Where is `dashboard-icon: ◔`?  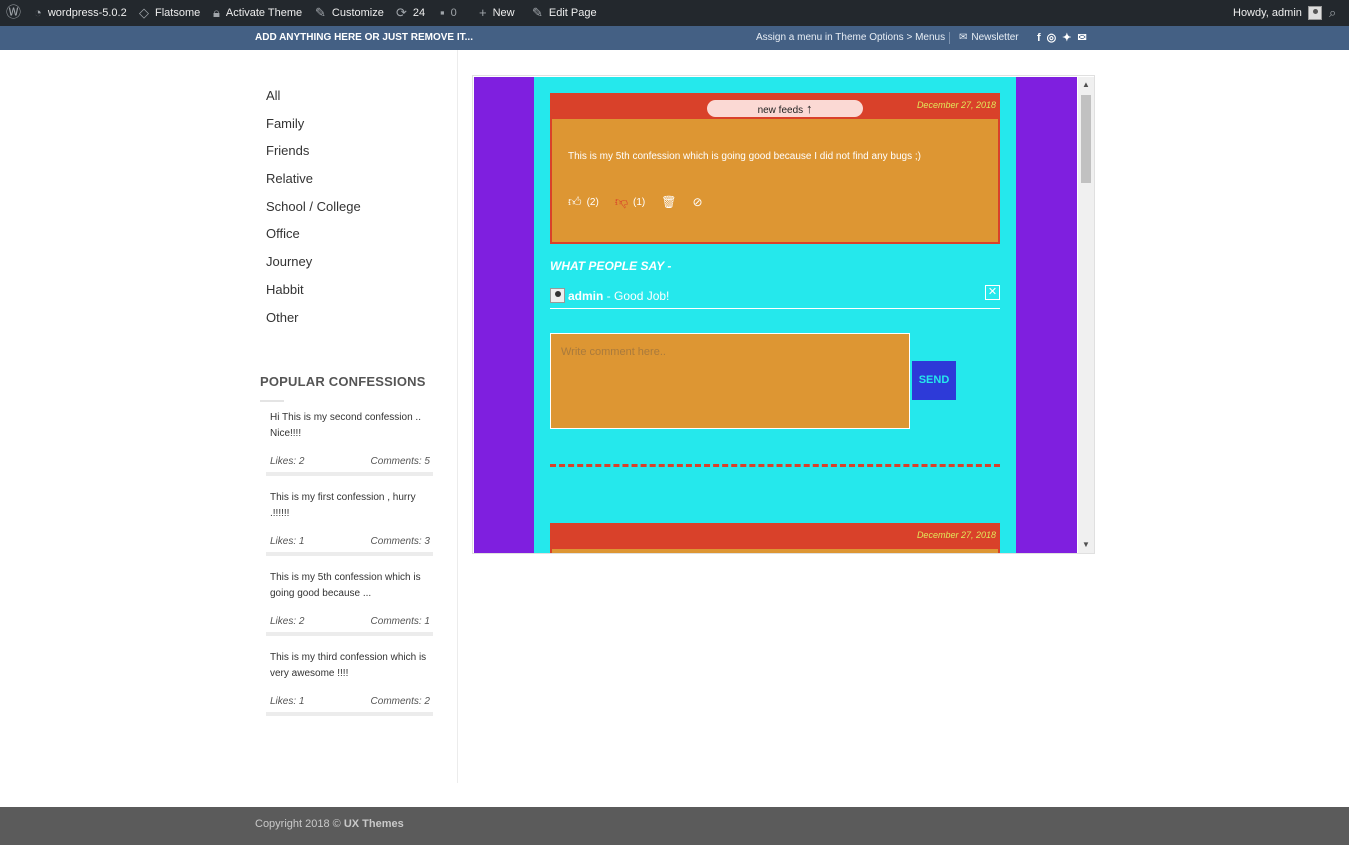
dashboard-icon: ◔ is located at coordinates (38, 12).